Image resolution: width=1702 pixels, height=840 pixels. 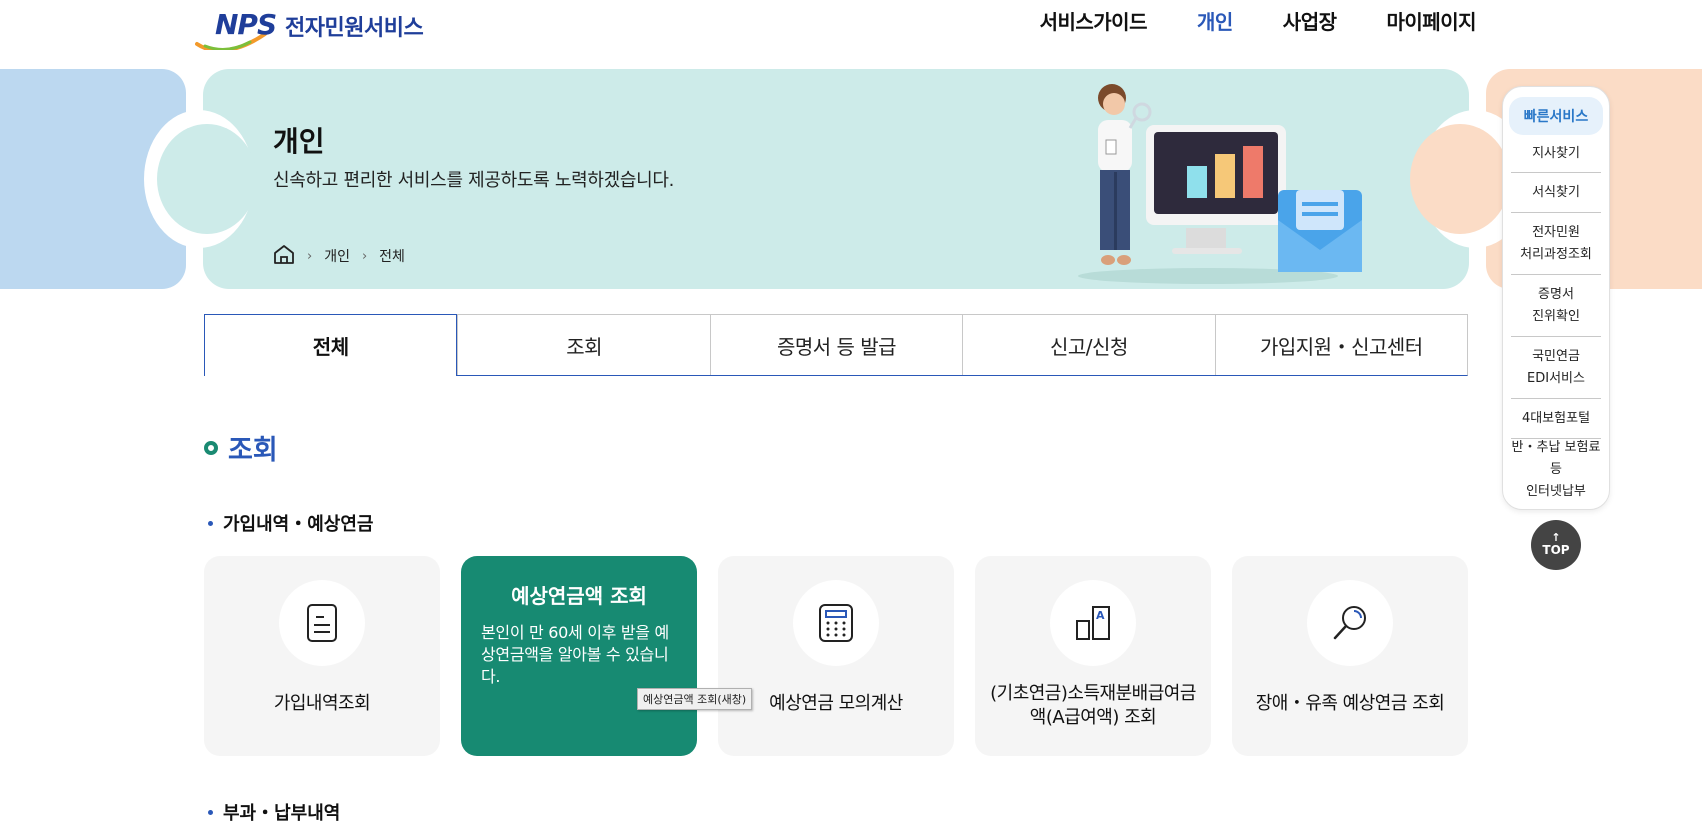 What do you see at coordinates (299, 141) in the screenshot?
I see `page-title: 개인` at bounding box center [299, 141].